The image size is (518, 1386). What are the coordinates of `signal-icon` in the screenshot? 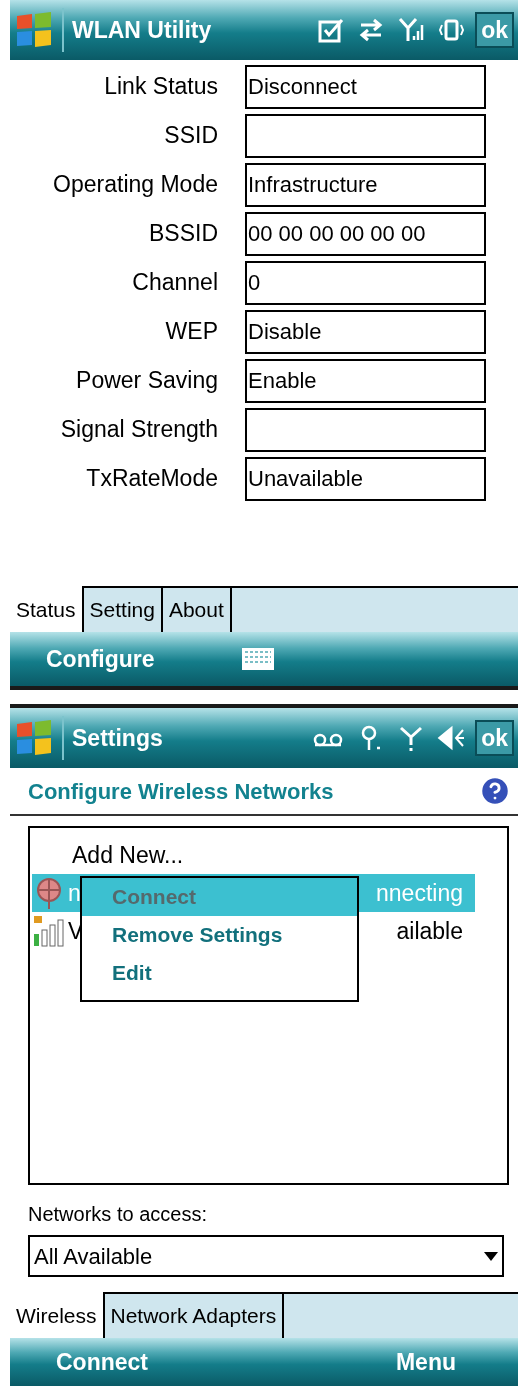 It's located at (411, 30).